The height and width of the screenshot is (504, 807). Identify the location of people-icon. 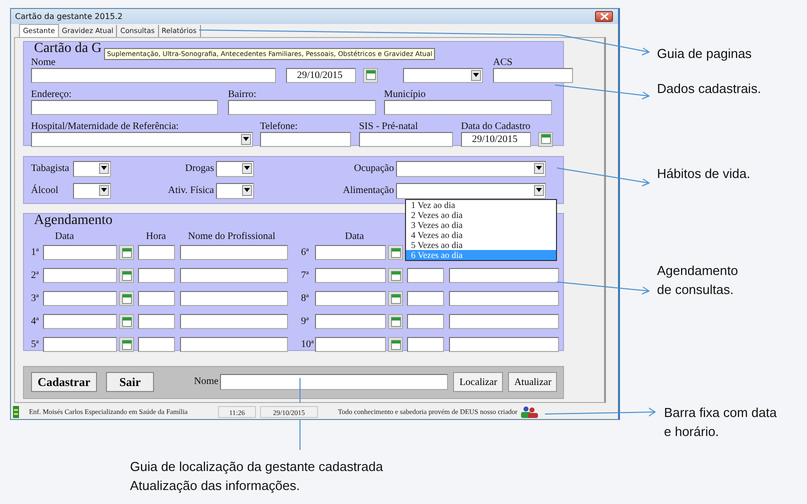
(529, 412).